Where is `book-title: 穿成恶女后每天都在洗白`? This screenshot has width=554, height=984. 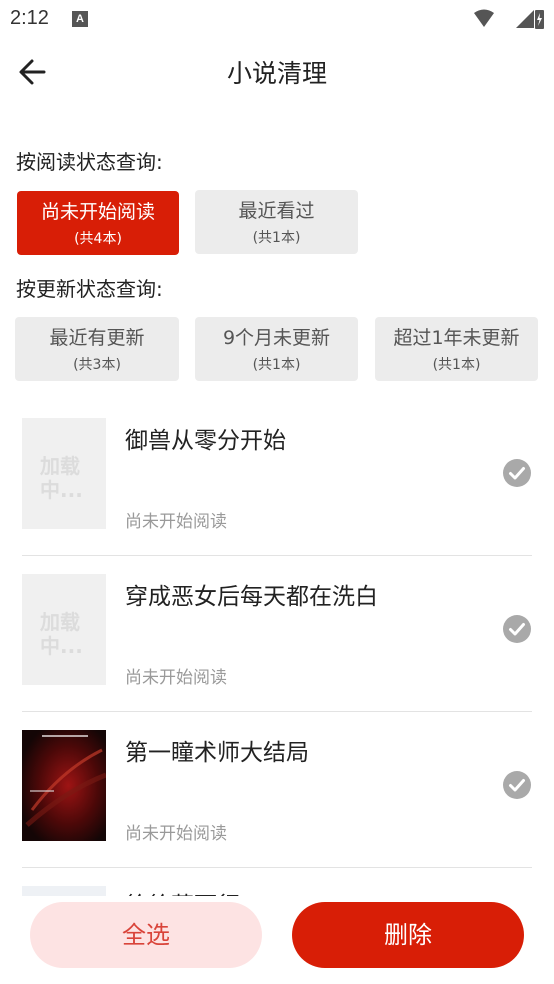
book-title: 穿成恶女后每天都在洗白 is located at coordinates (251, 597).